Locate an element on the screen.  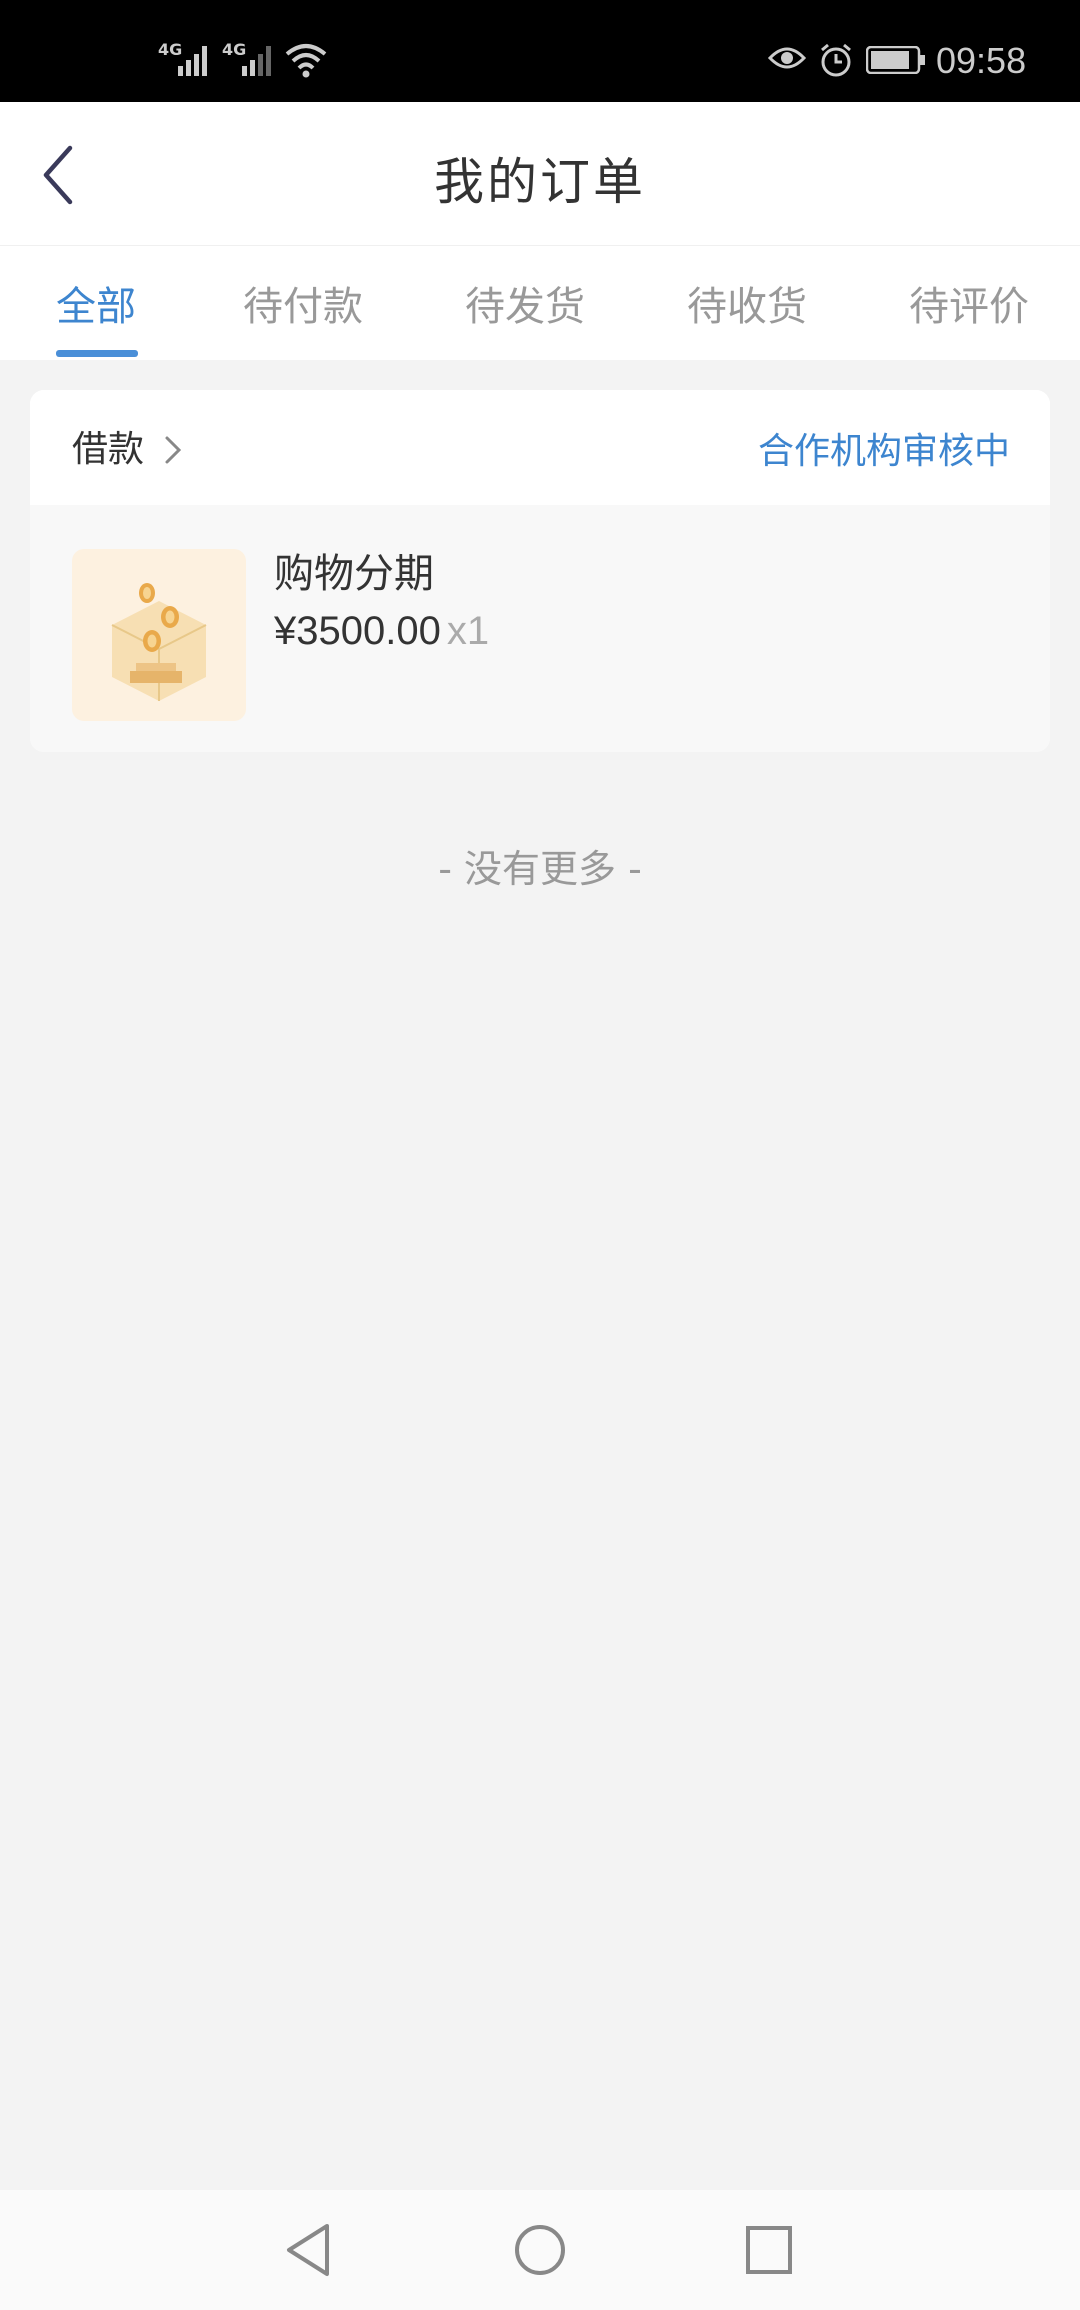
tab-pending-payment: 待付款 is located at coordinates (303, 303).